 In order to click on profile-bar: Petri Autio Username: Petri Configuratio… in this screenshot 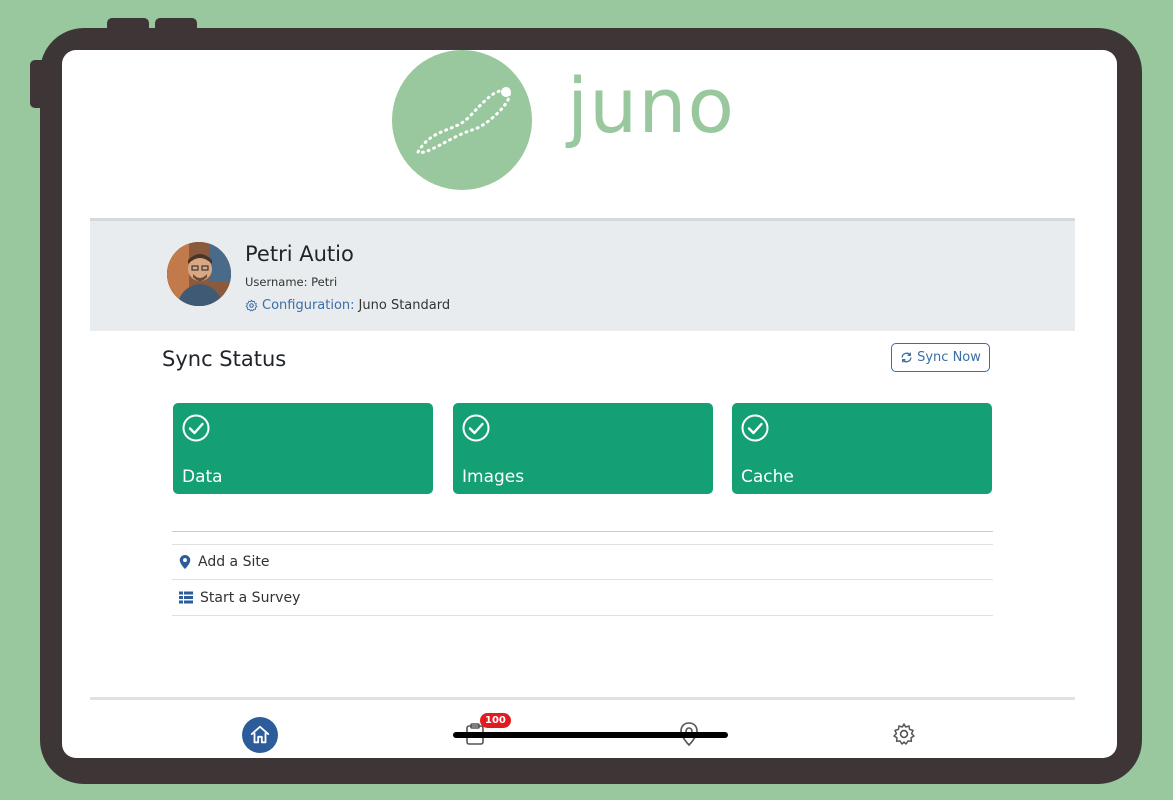, I will do `click(582, 274)`.